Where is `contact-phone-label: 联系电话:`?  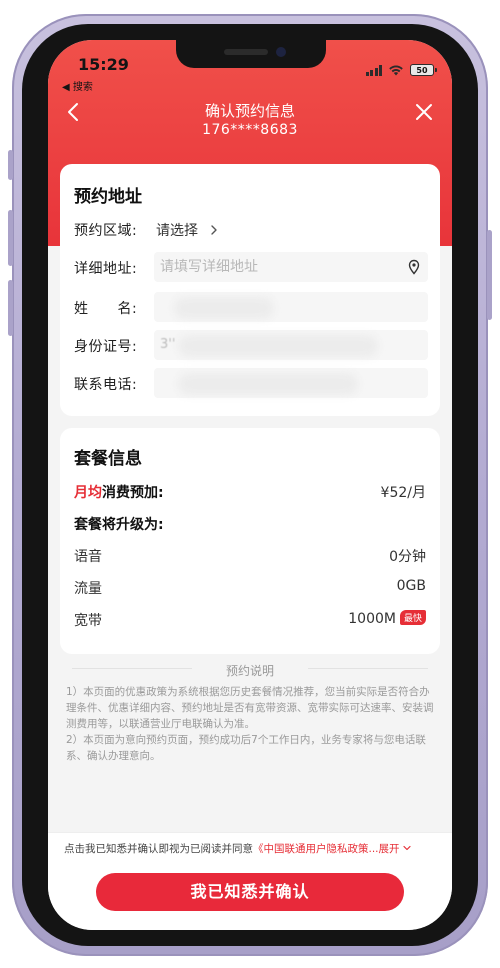 contact-phone-label: 联系电话: is located at coordinates (106, 385).